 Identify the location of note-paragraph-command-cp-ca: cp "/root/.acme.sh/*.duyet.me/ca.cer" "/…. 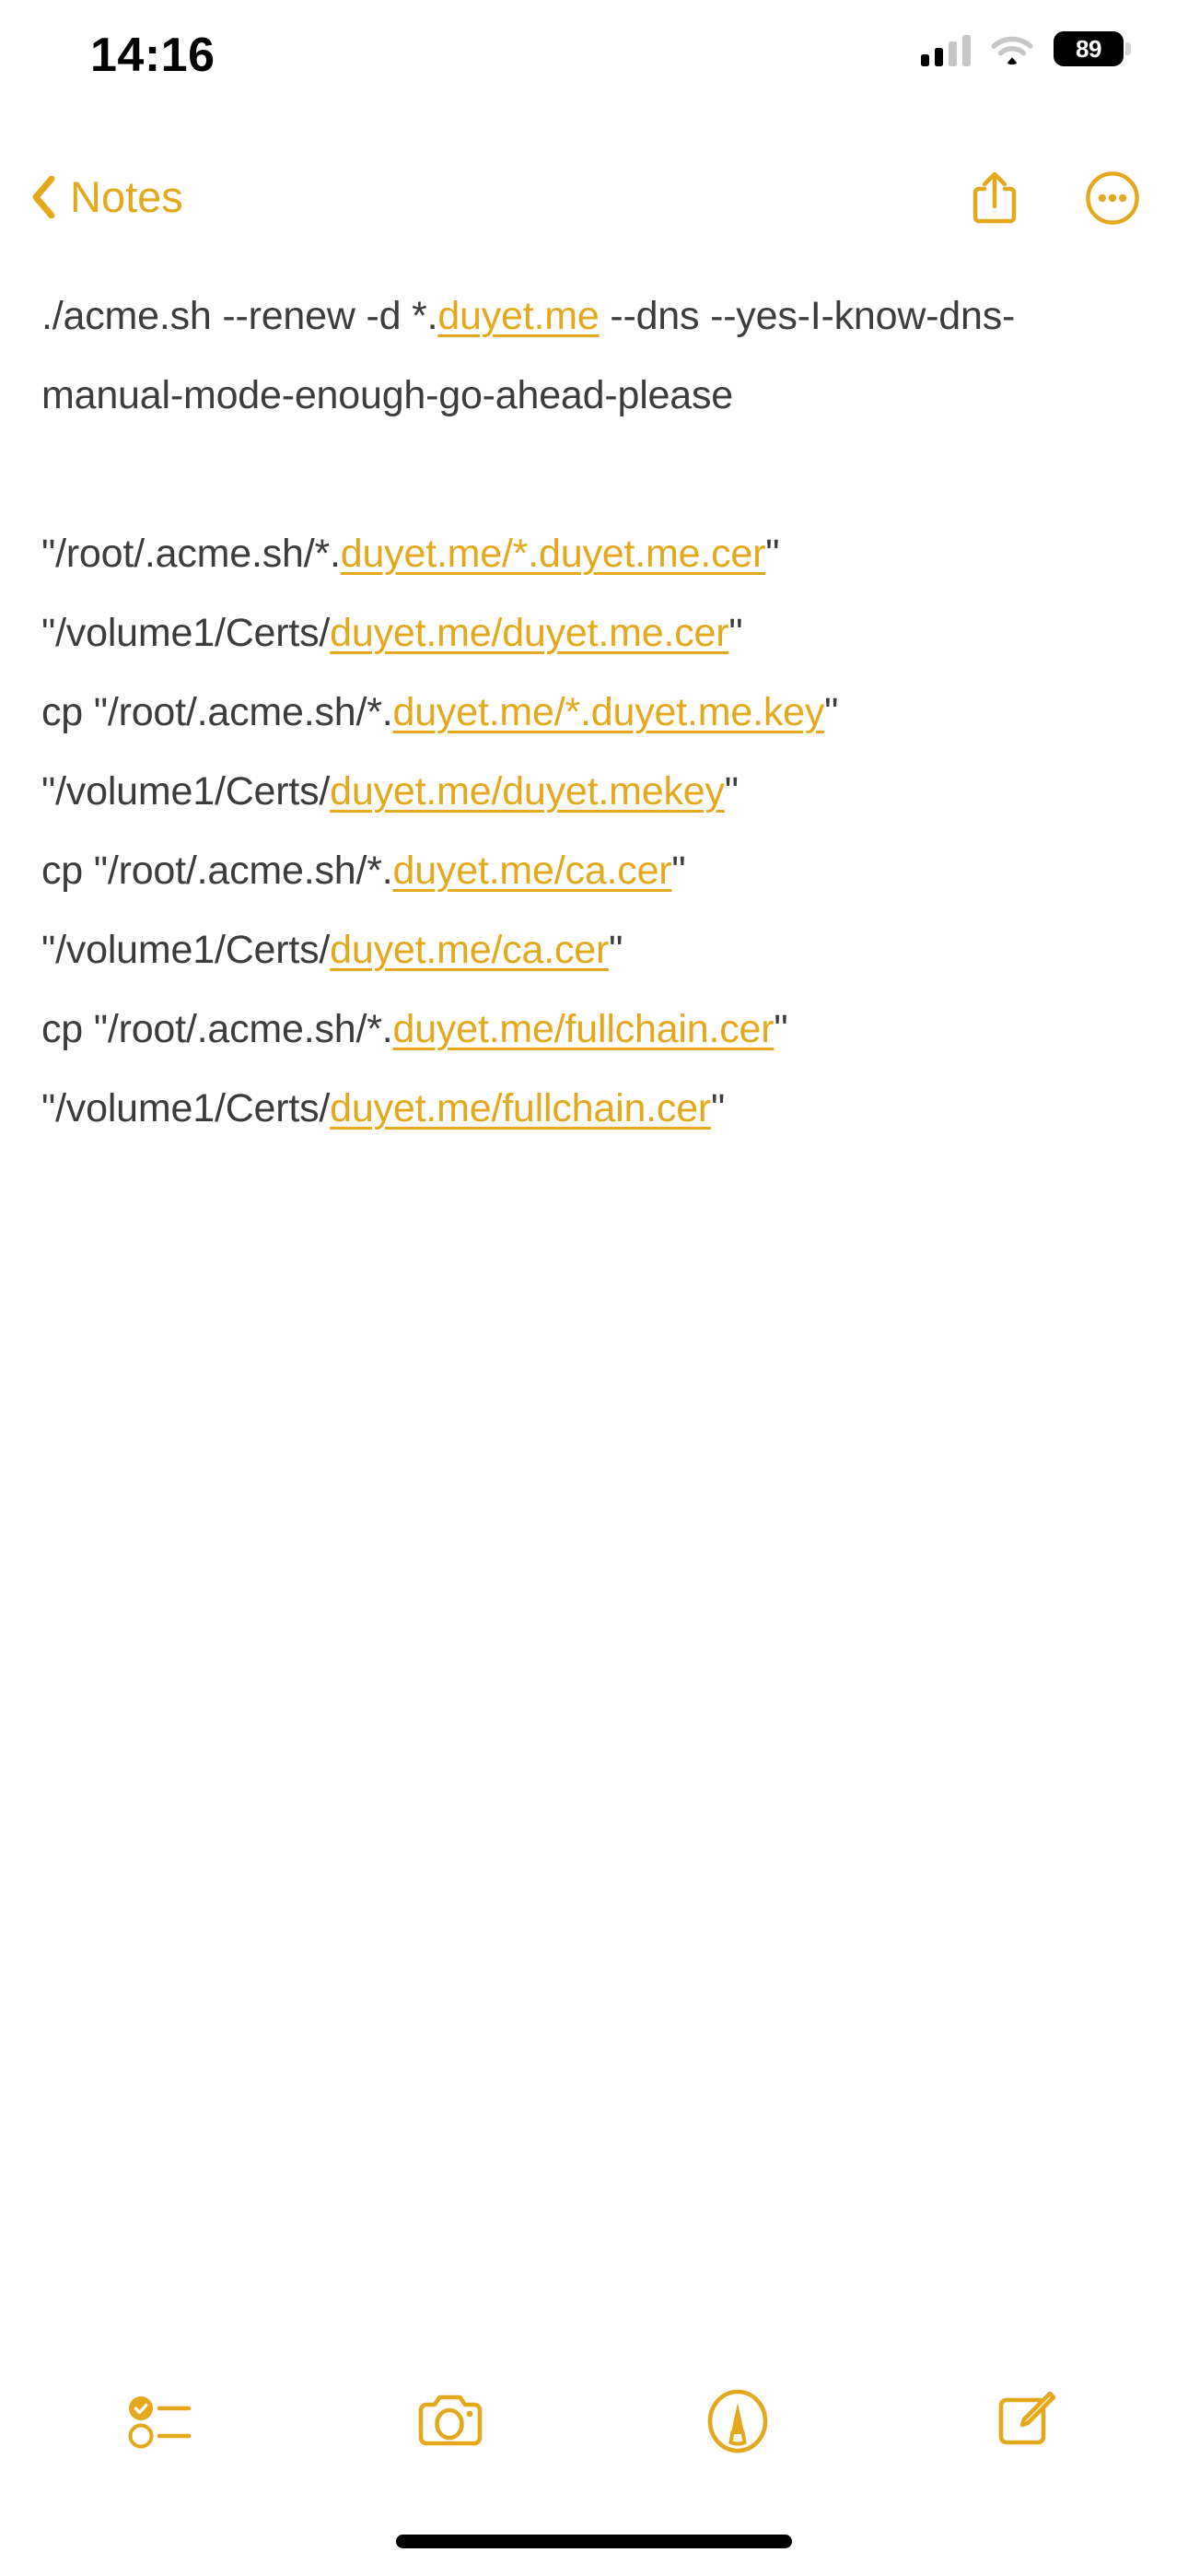
(594, 910).